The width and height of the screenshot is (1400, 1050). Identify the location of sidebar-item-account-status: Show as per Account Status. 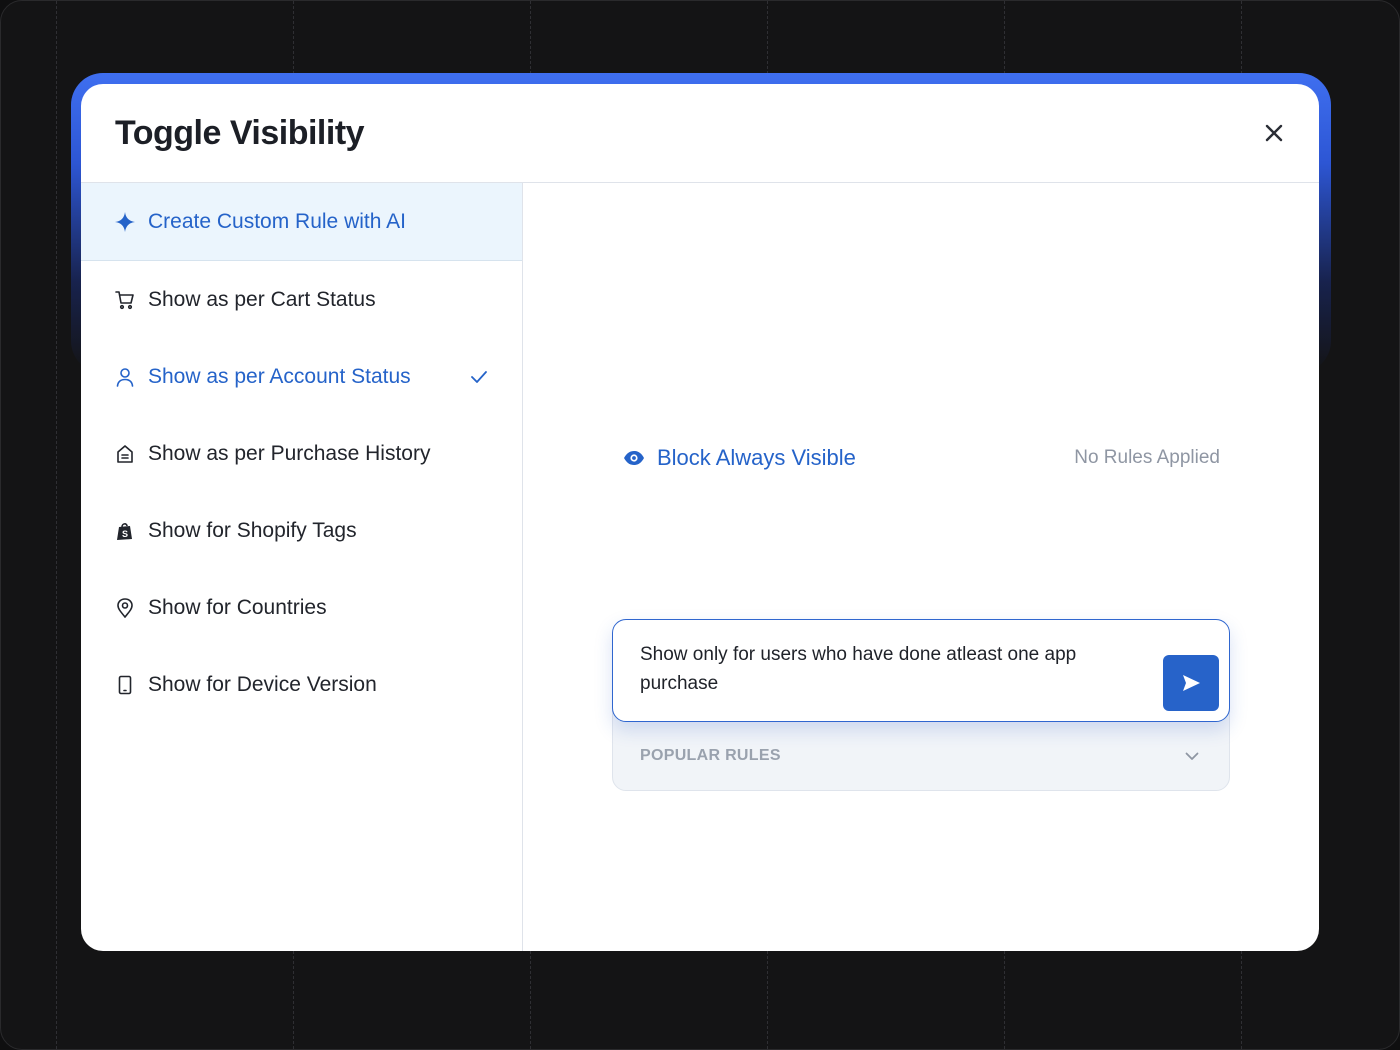
(301, 376).